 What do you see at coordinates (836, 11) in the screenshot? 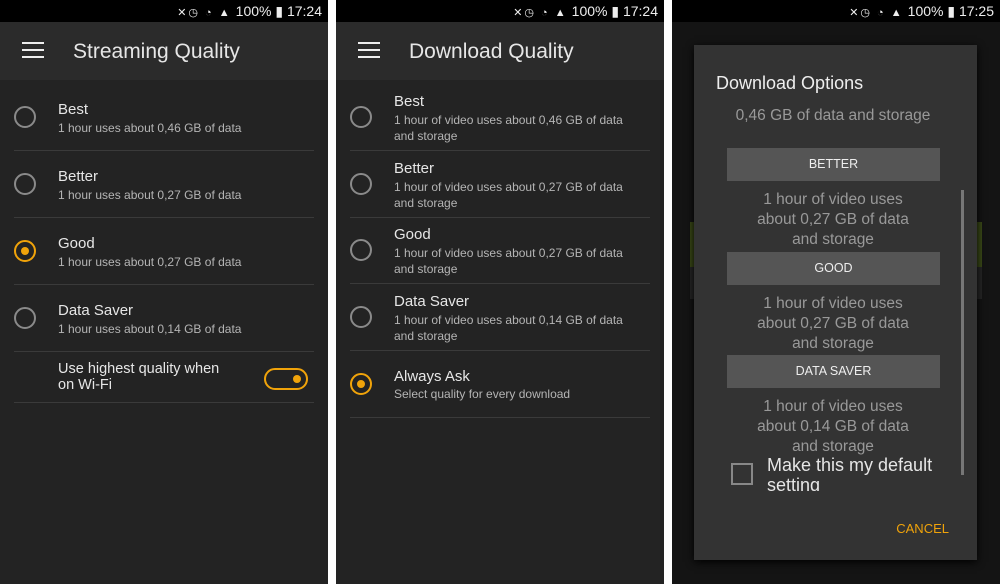
I see `status-bar: ✕◷ ◔ ▲ 100% ▮ 17:25` at bounding box center [836, 11].